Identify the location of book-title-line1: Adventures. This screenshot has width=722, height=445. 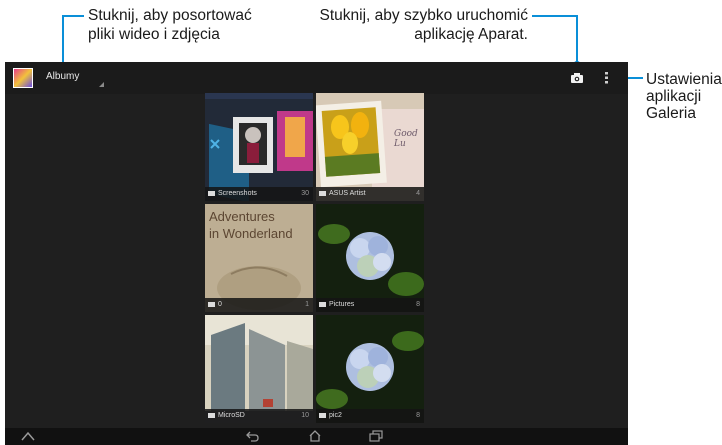
(242, 216).